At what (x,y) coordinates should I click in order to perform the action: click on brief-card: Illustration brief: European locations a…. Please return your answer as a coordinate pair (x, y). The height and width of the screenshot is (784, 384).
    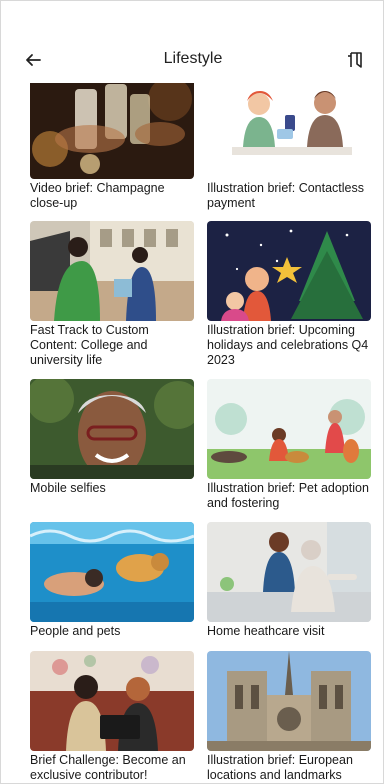
    Looking at the image, I should click on (289, 717).